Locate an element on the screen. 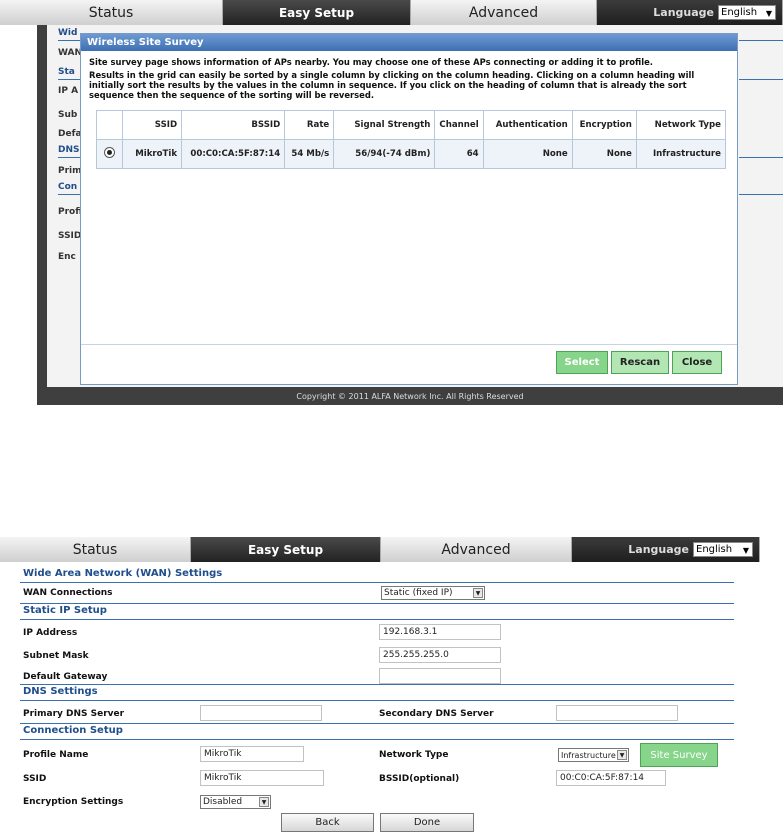  wan-connections-label: WAN Connections is located at coordinates (68, 593).